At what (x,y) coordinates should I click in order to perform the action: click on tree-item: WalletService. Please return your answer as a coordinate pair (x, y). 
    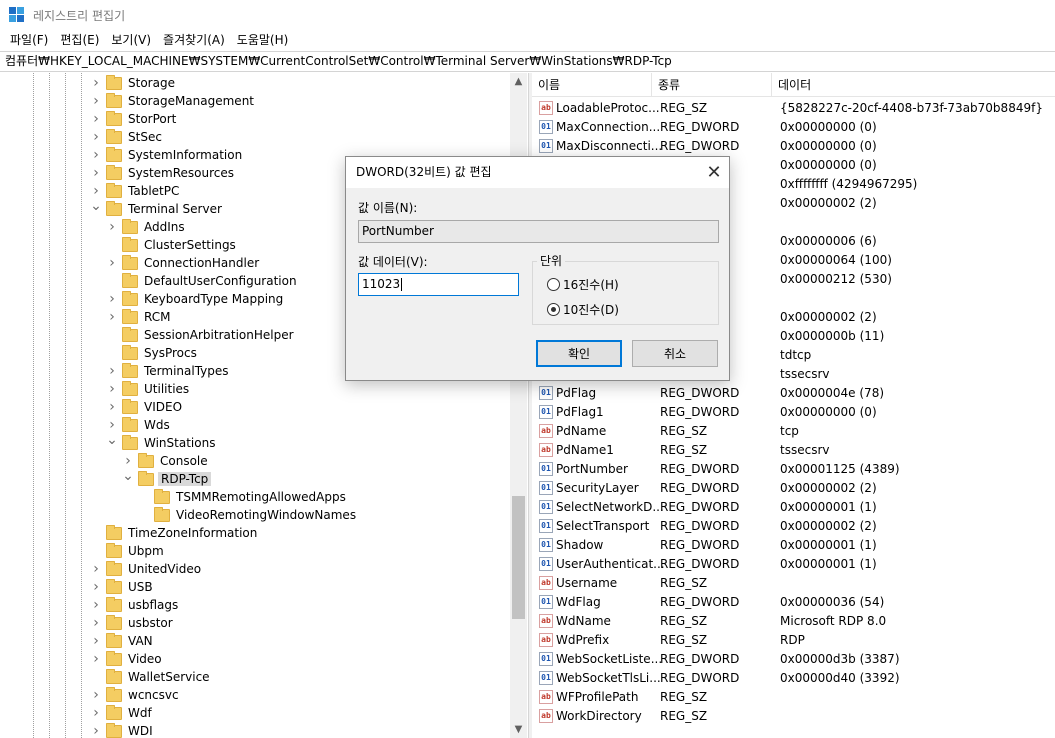
    Looking at the image, I should click on (151, 677).